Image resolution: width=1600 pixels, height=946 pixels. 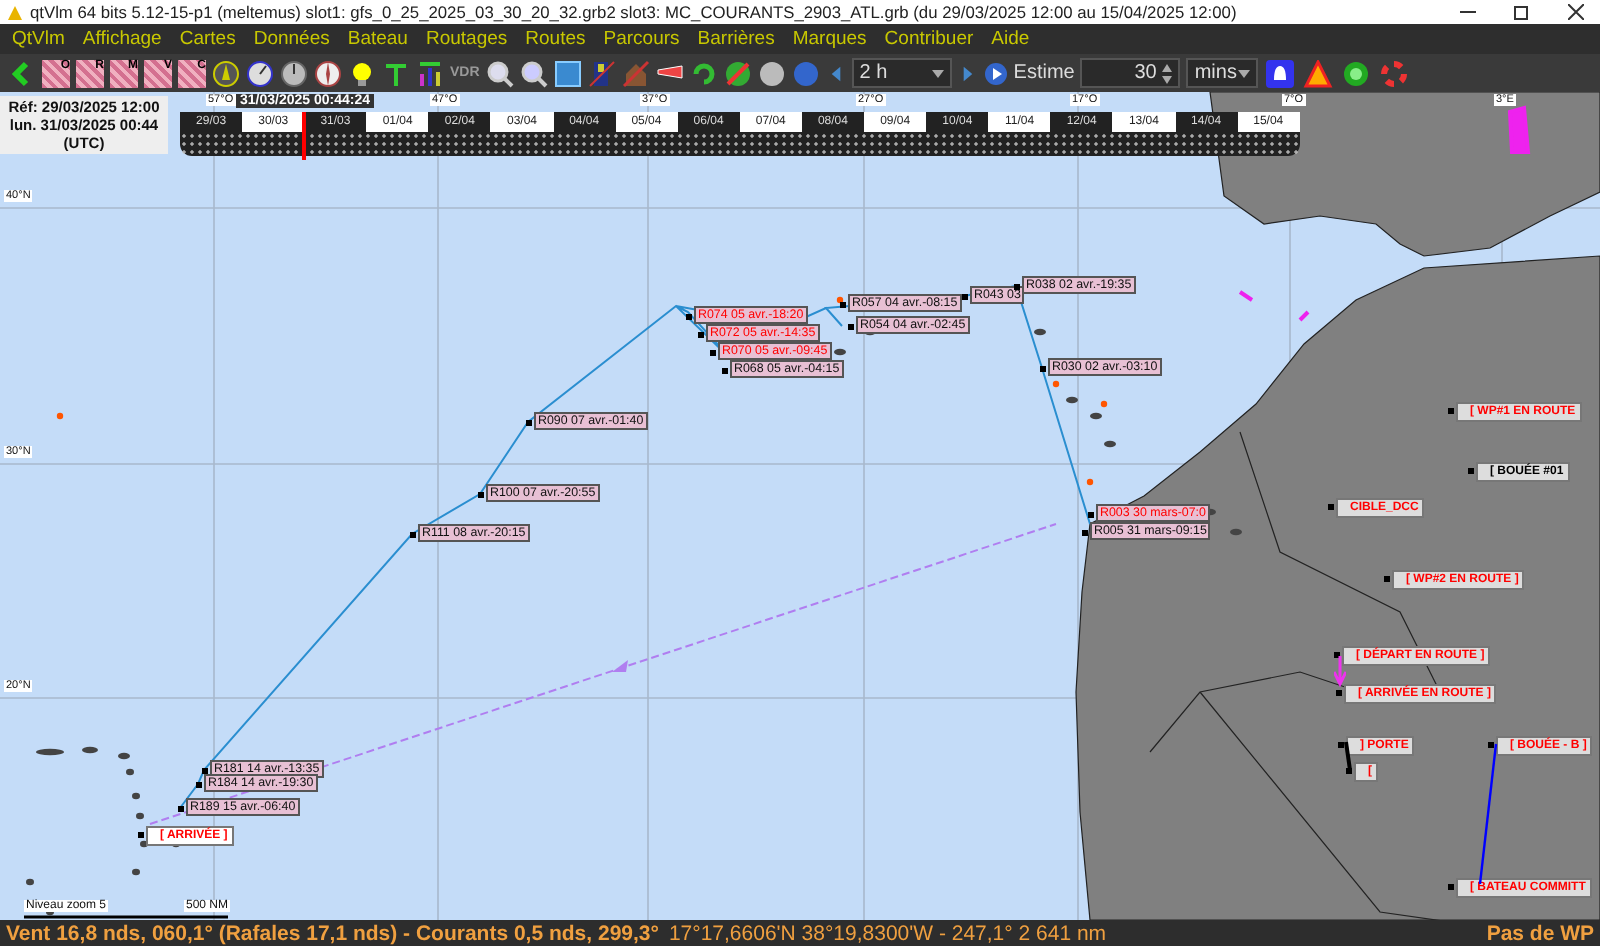 I want to click on menu-item: QtVlm, so click(x=38, y=39).